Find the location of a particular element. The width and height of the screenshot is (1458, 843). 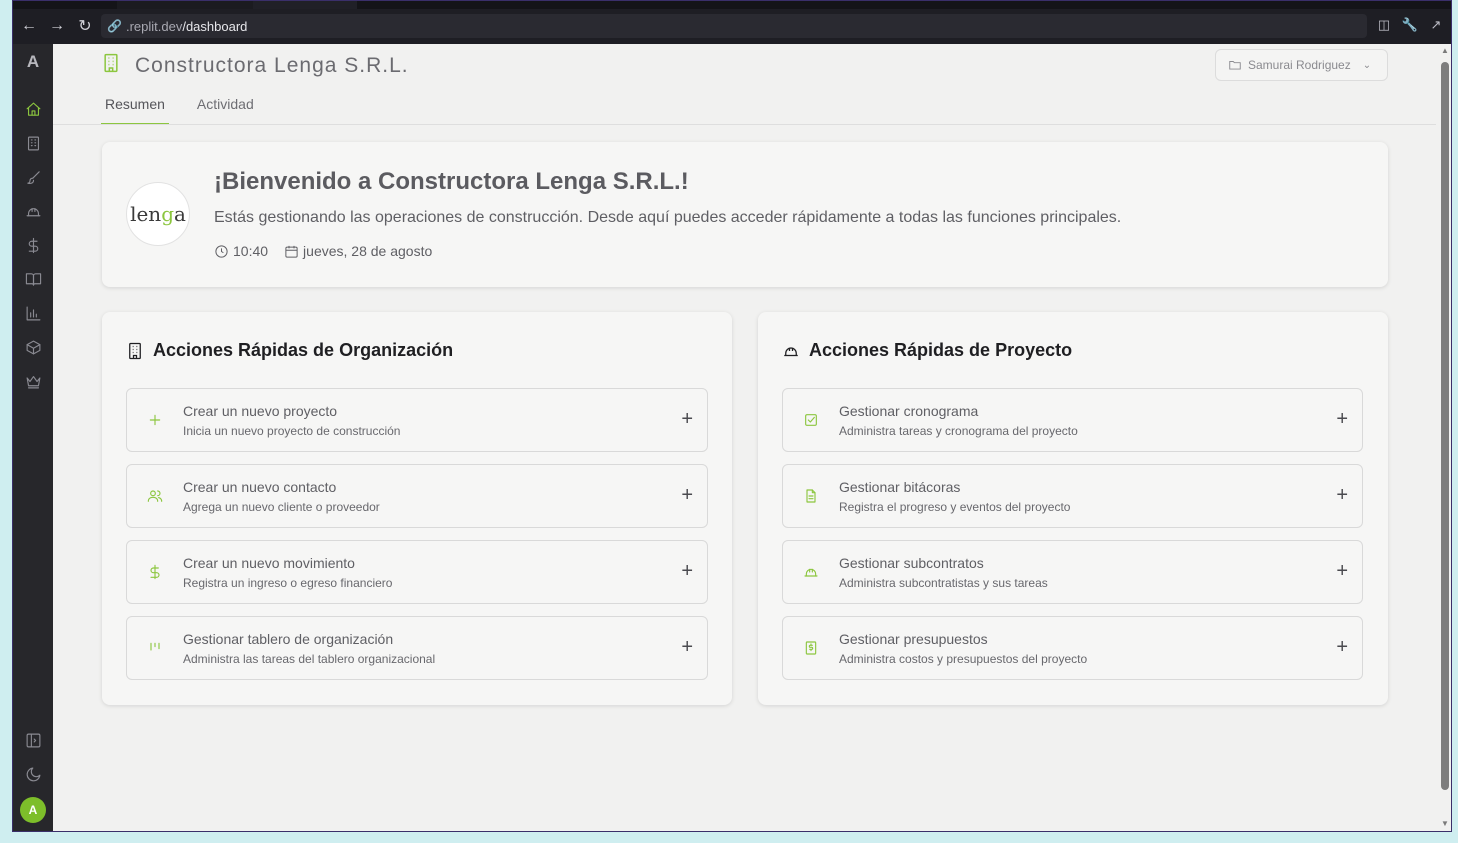

bar-chart-icon is located at coordinates (33, 313).